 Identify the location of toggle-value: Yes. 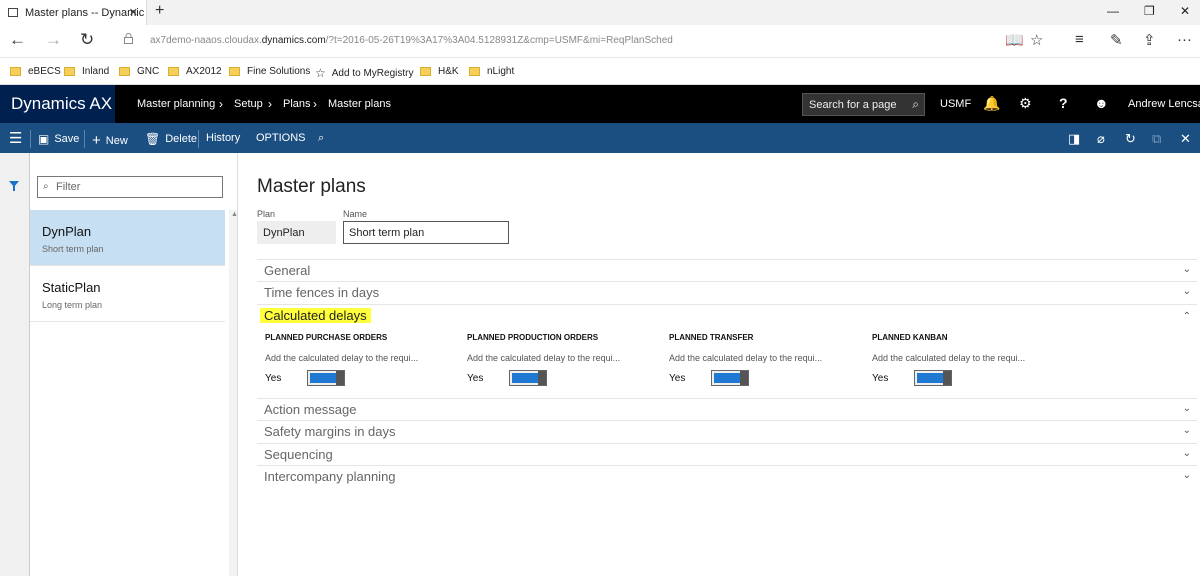
(273, 378).